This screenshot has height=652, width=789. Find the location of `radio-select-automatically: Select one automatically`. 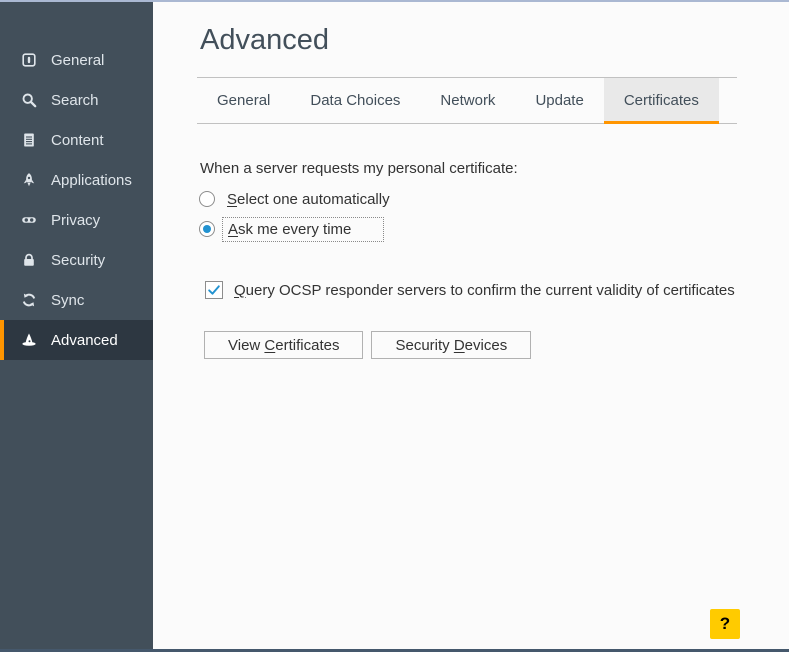

radio-select-automatically: Select one automatically is located at coordinates (294, 199).